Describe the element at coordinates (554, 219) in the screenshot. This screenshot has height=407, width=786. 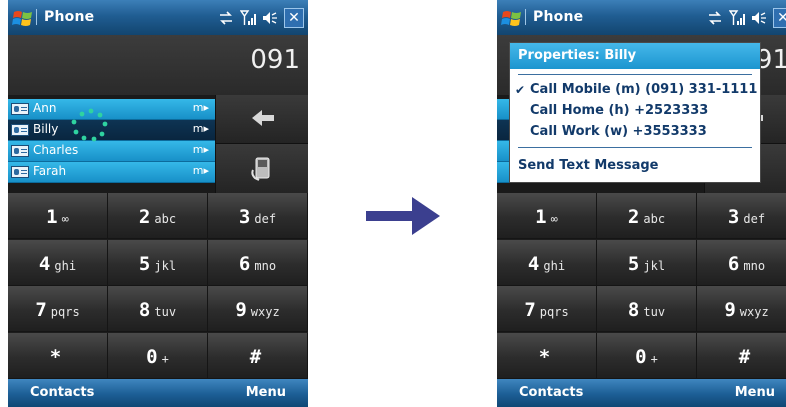
I see `key-letters: ∞` at that location.